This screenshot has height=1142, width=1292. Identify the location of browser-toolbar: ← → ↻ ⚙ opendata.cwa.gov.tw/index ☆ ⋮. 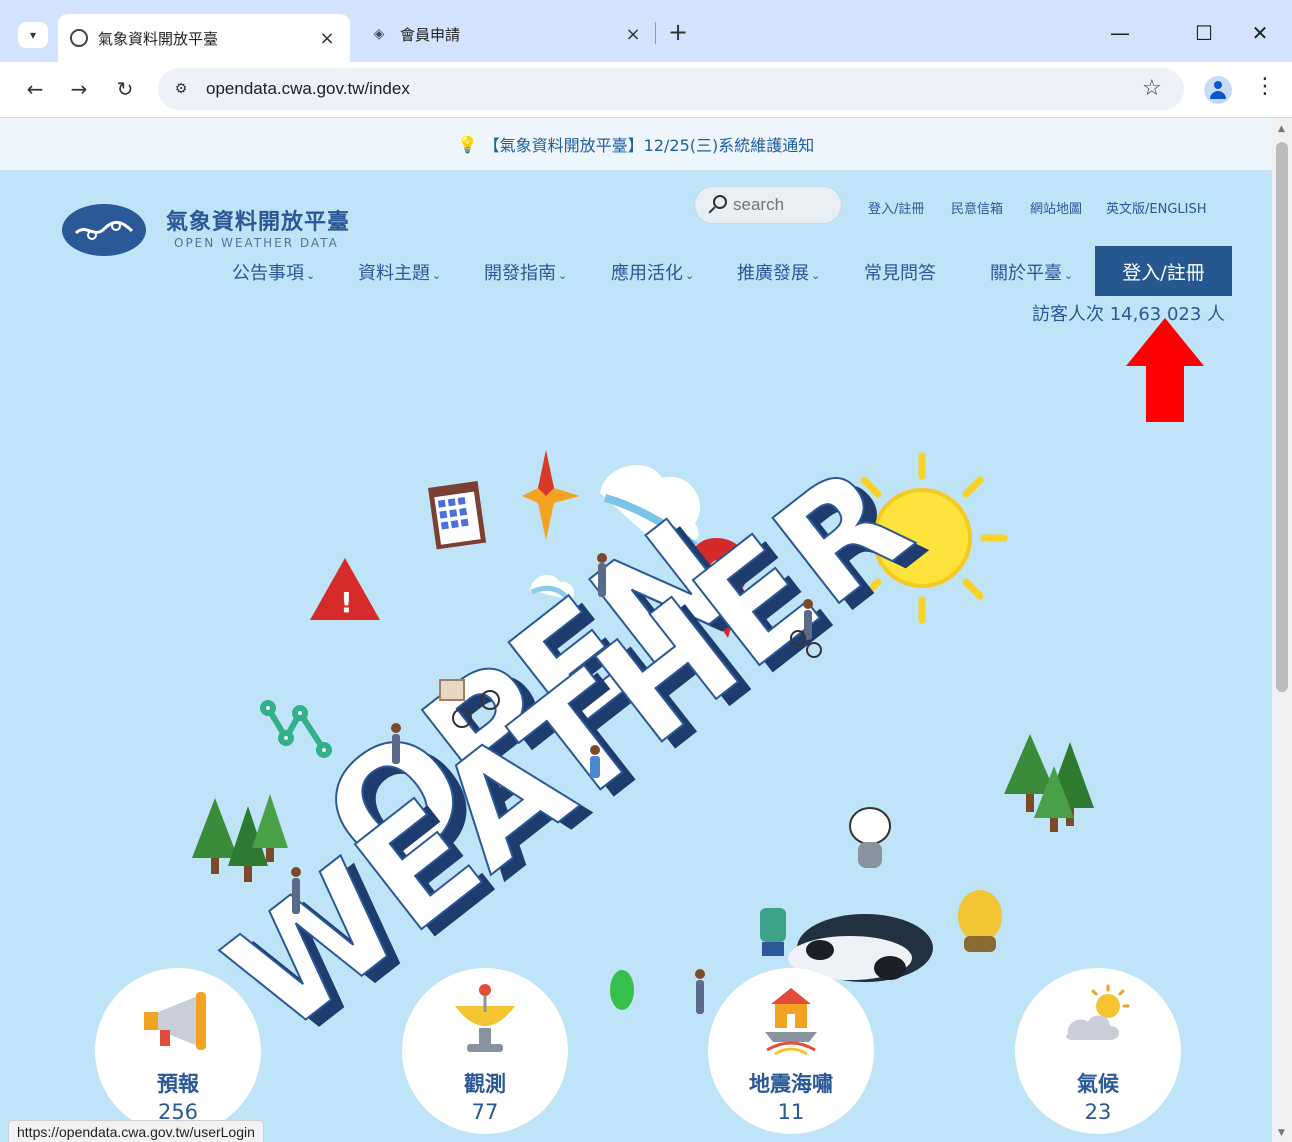
(646, 90).